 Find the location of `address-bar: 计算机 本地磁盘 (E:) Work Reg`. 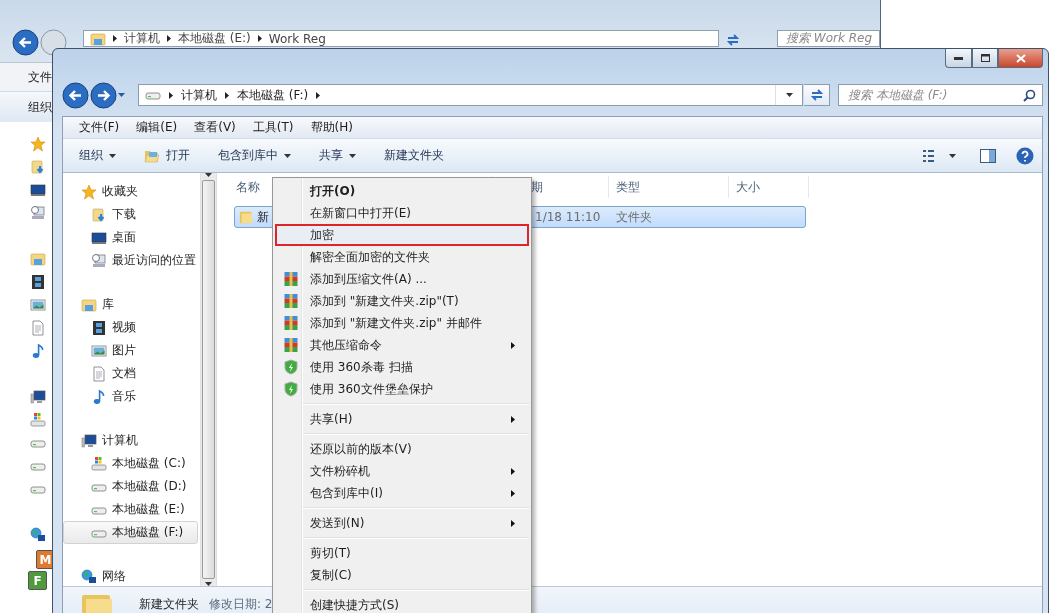

address-bar: 计算机 本地磁盘 (E:) Work Reg is located at coordinates (401, 38).